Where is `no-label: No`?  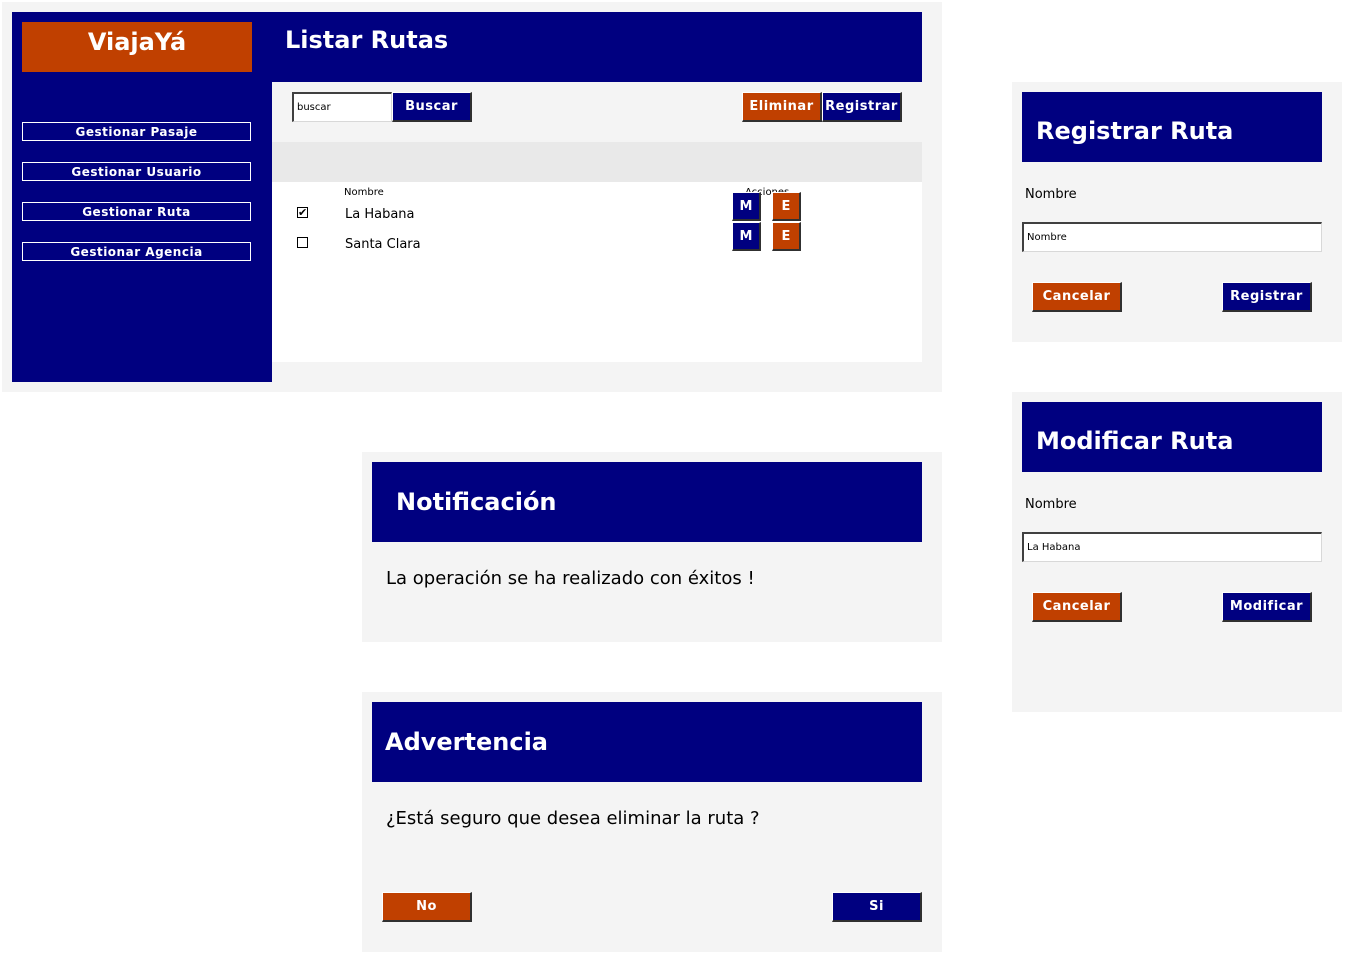 no-label: No is located at coordinates (426, 906).